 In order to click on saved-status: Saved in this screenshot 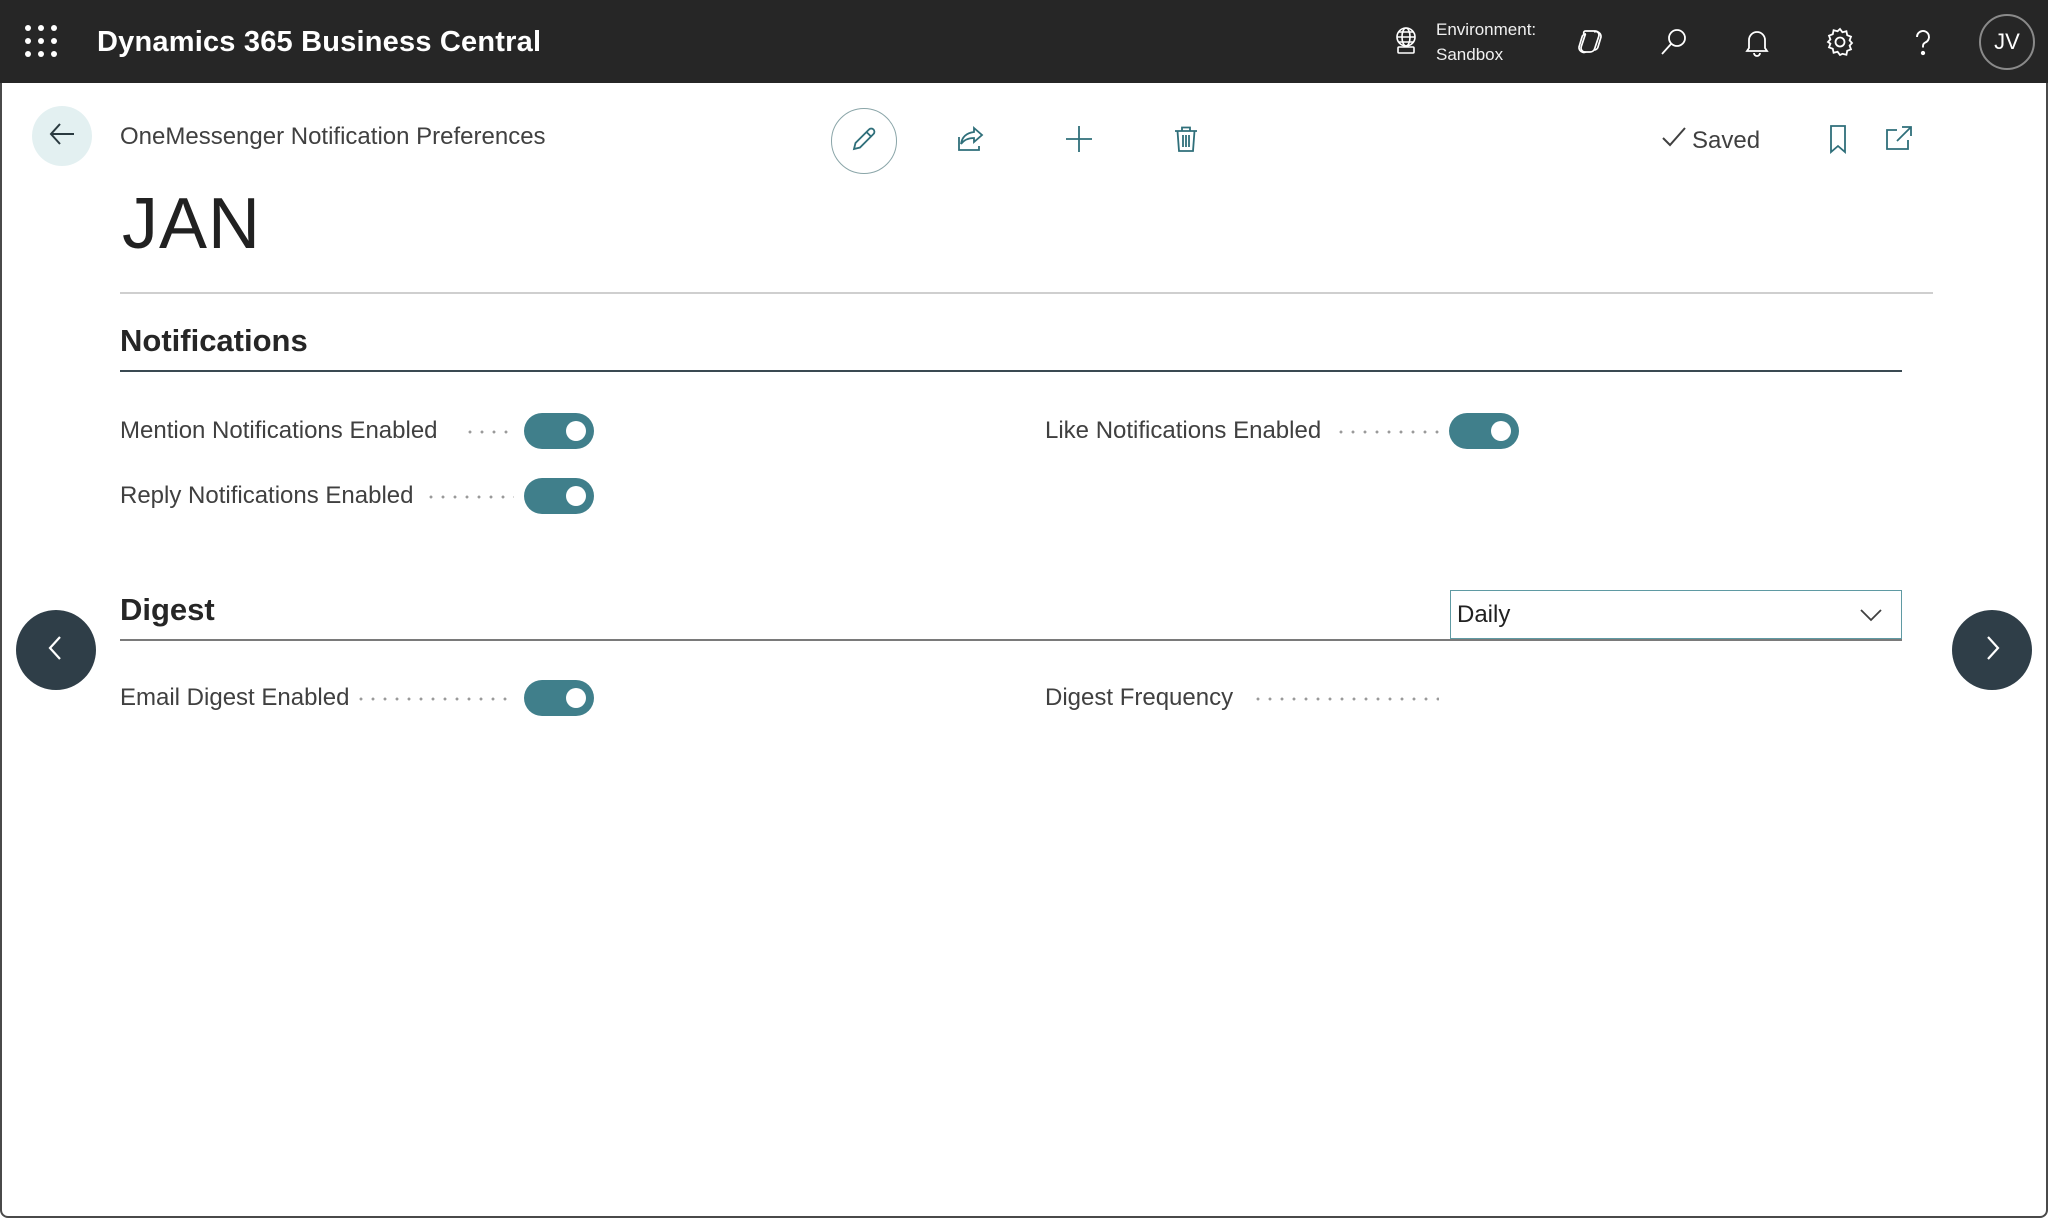, I will do `click(1710, 140)`.